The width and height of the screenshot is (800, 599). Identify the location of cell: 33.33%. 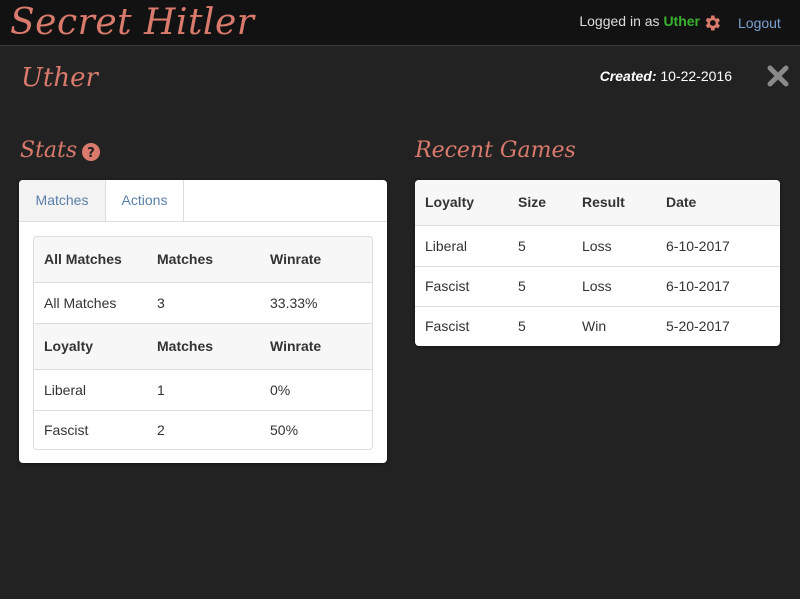
(294, 303).